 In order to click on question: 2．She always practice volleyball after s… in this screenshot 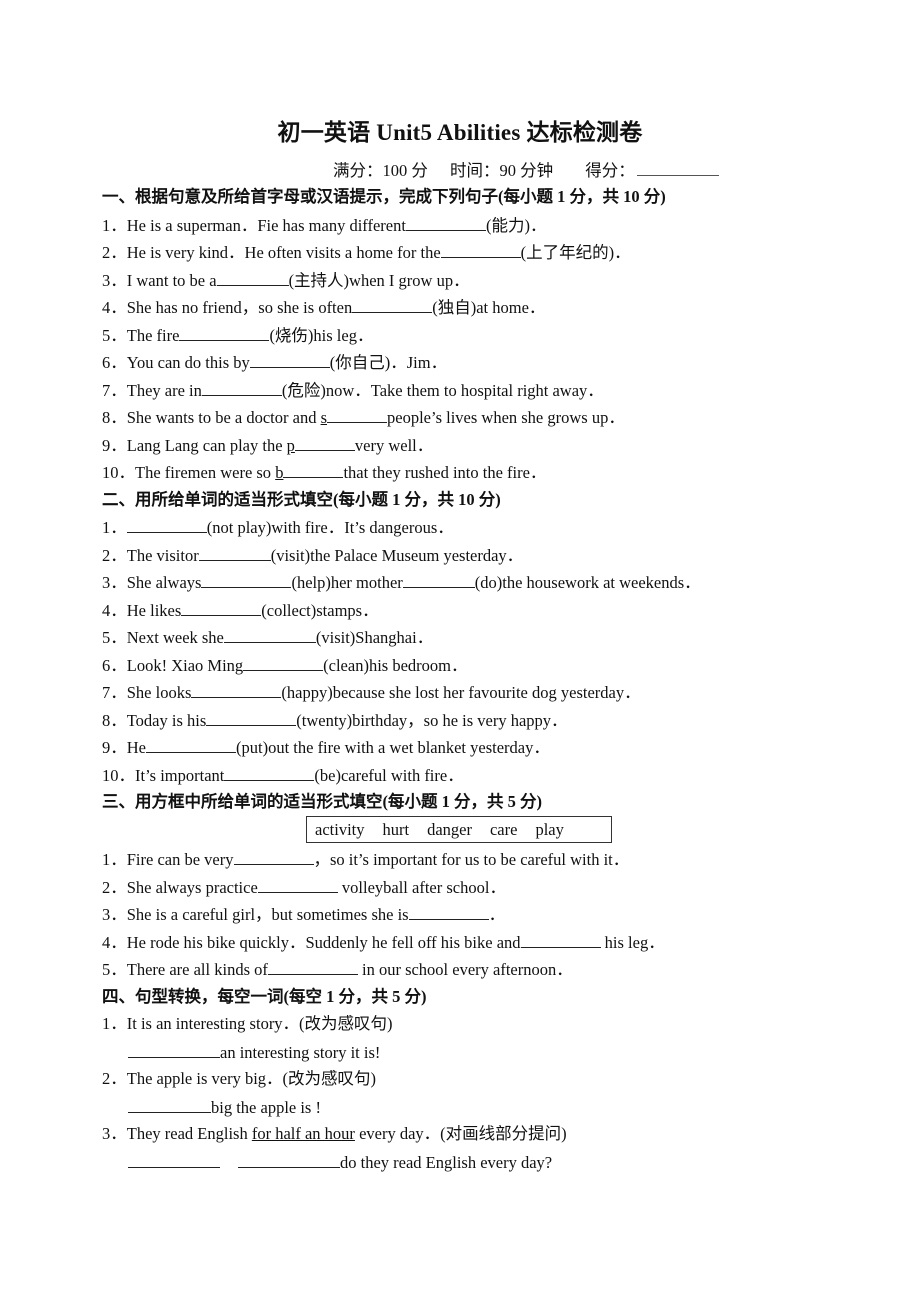, I will do `click(304, 887)`.